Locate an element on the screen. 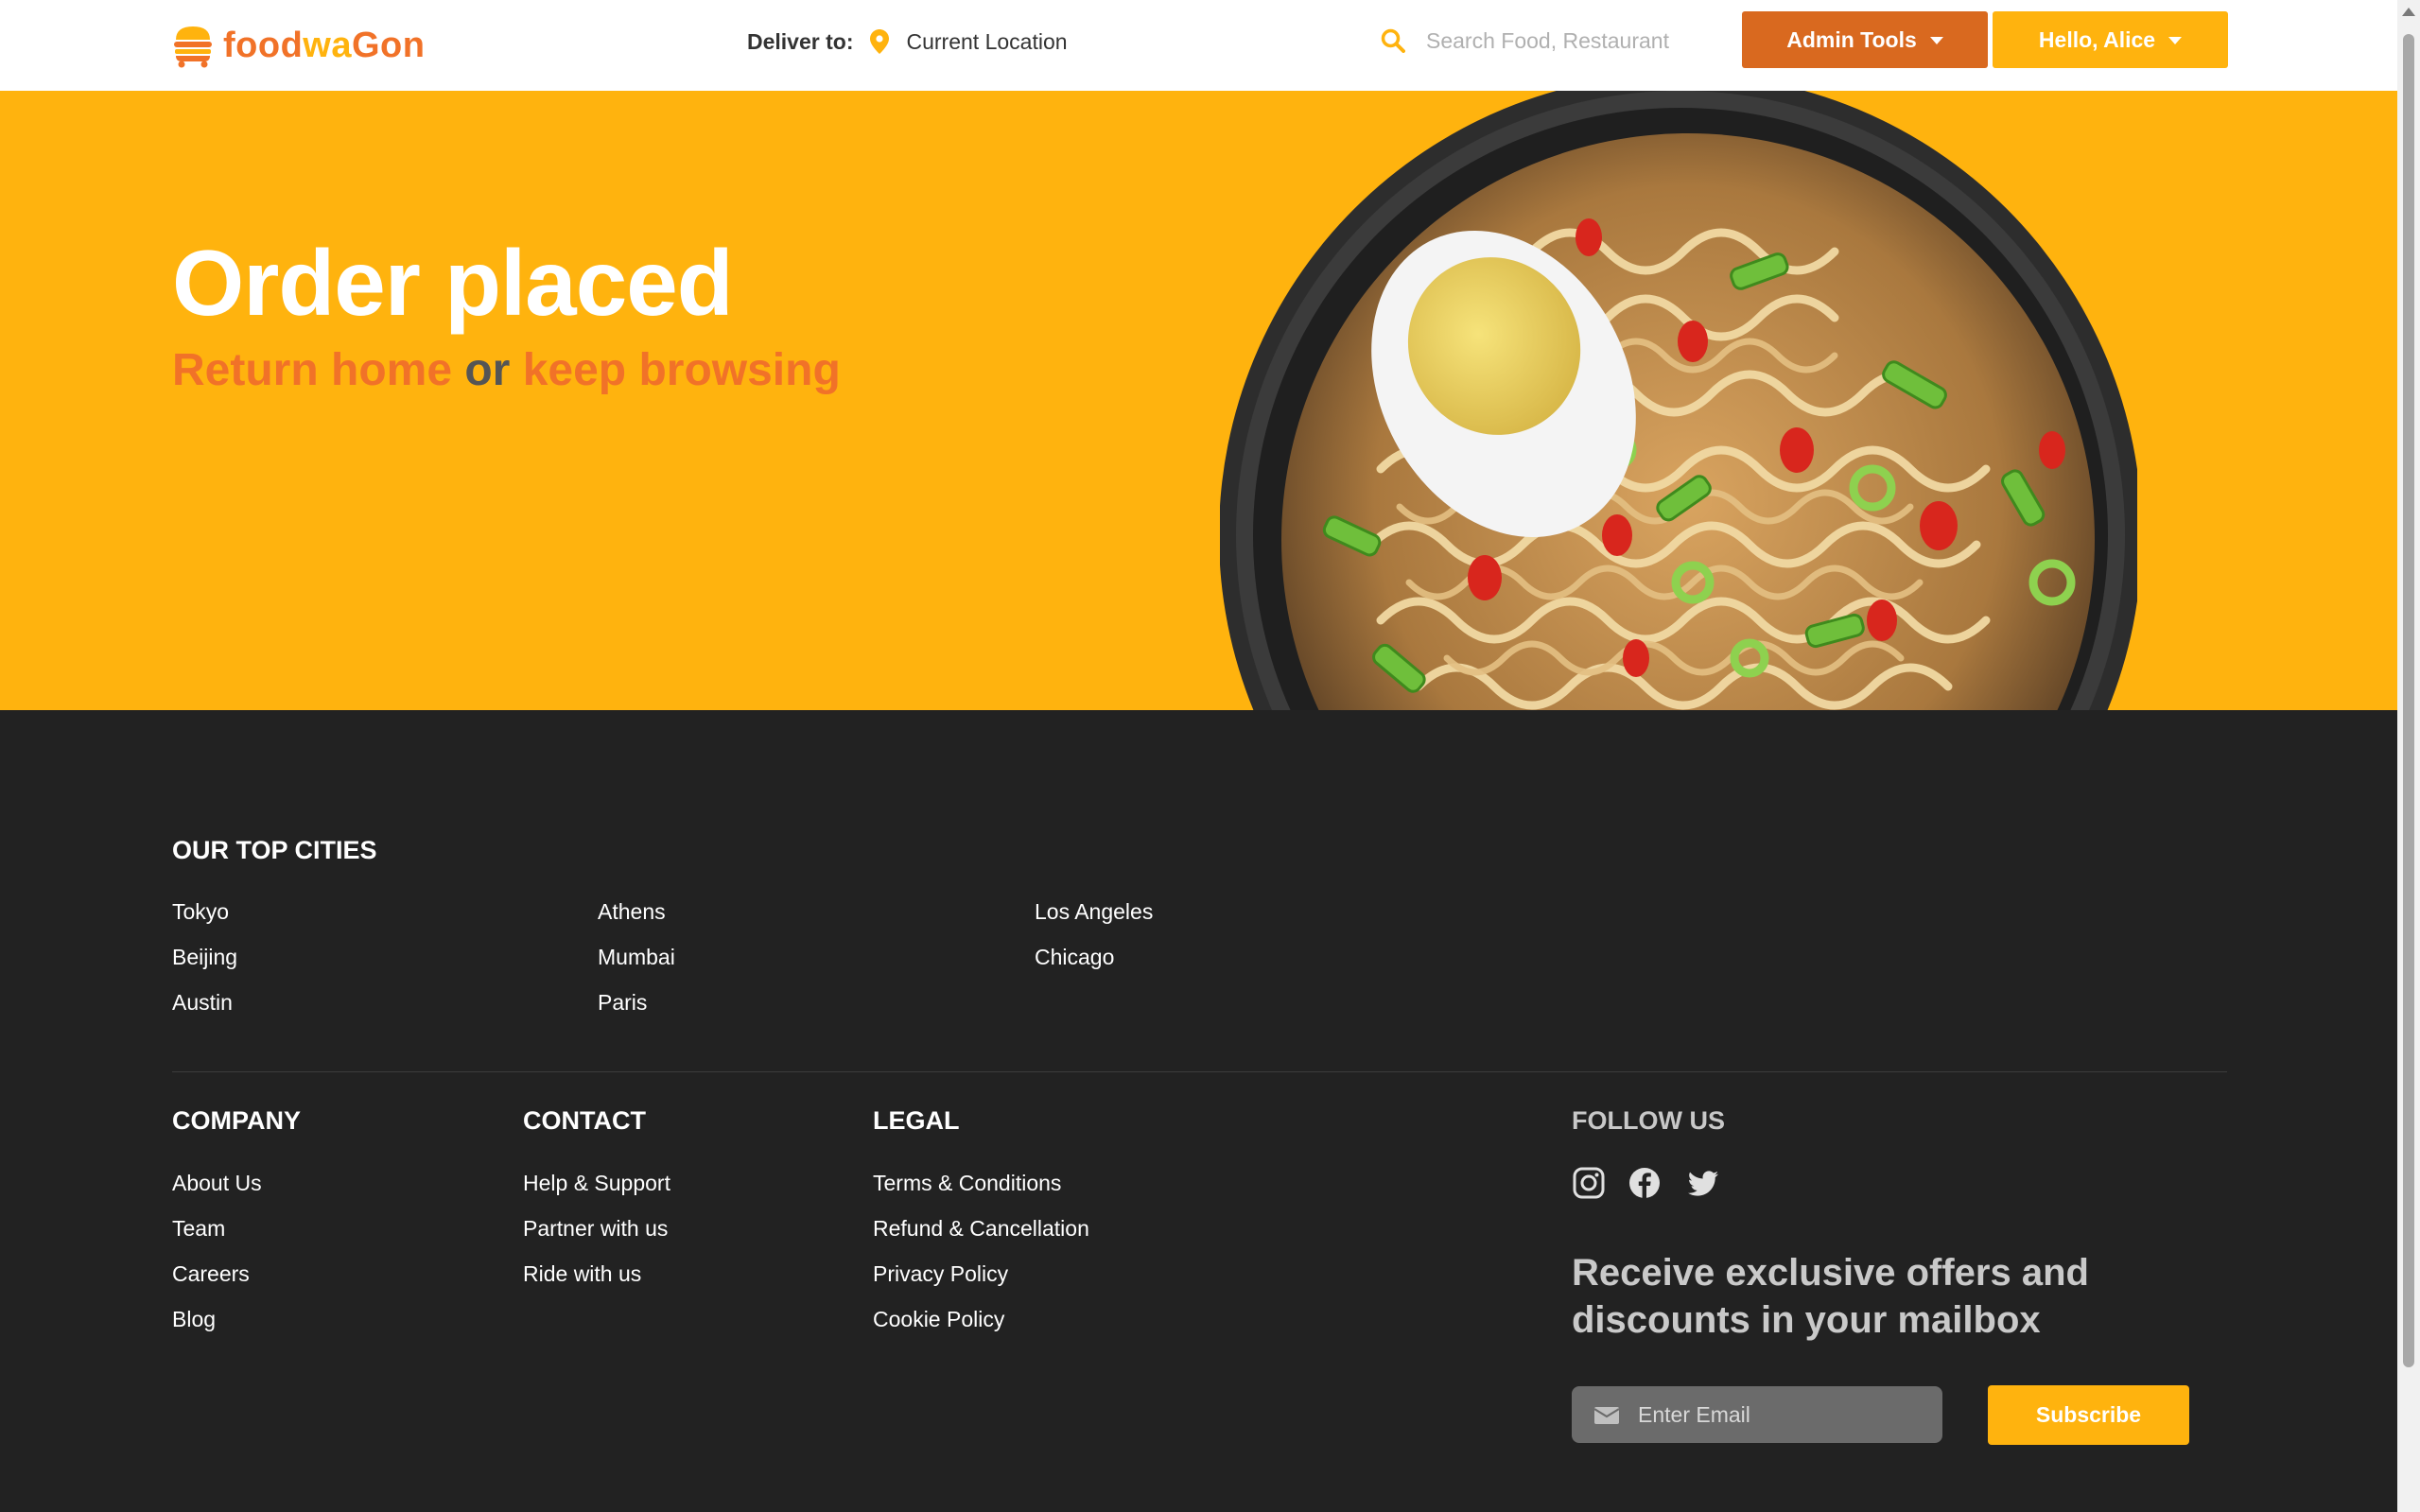 This screenshot has width=2420, height=1512. scroll-up-arrow-icon is located at coordinates (2409, 12).